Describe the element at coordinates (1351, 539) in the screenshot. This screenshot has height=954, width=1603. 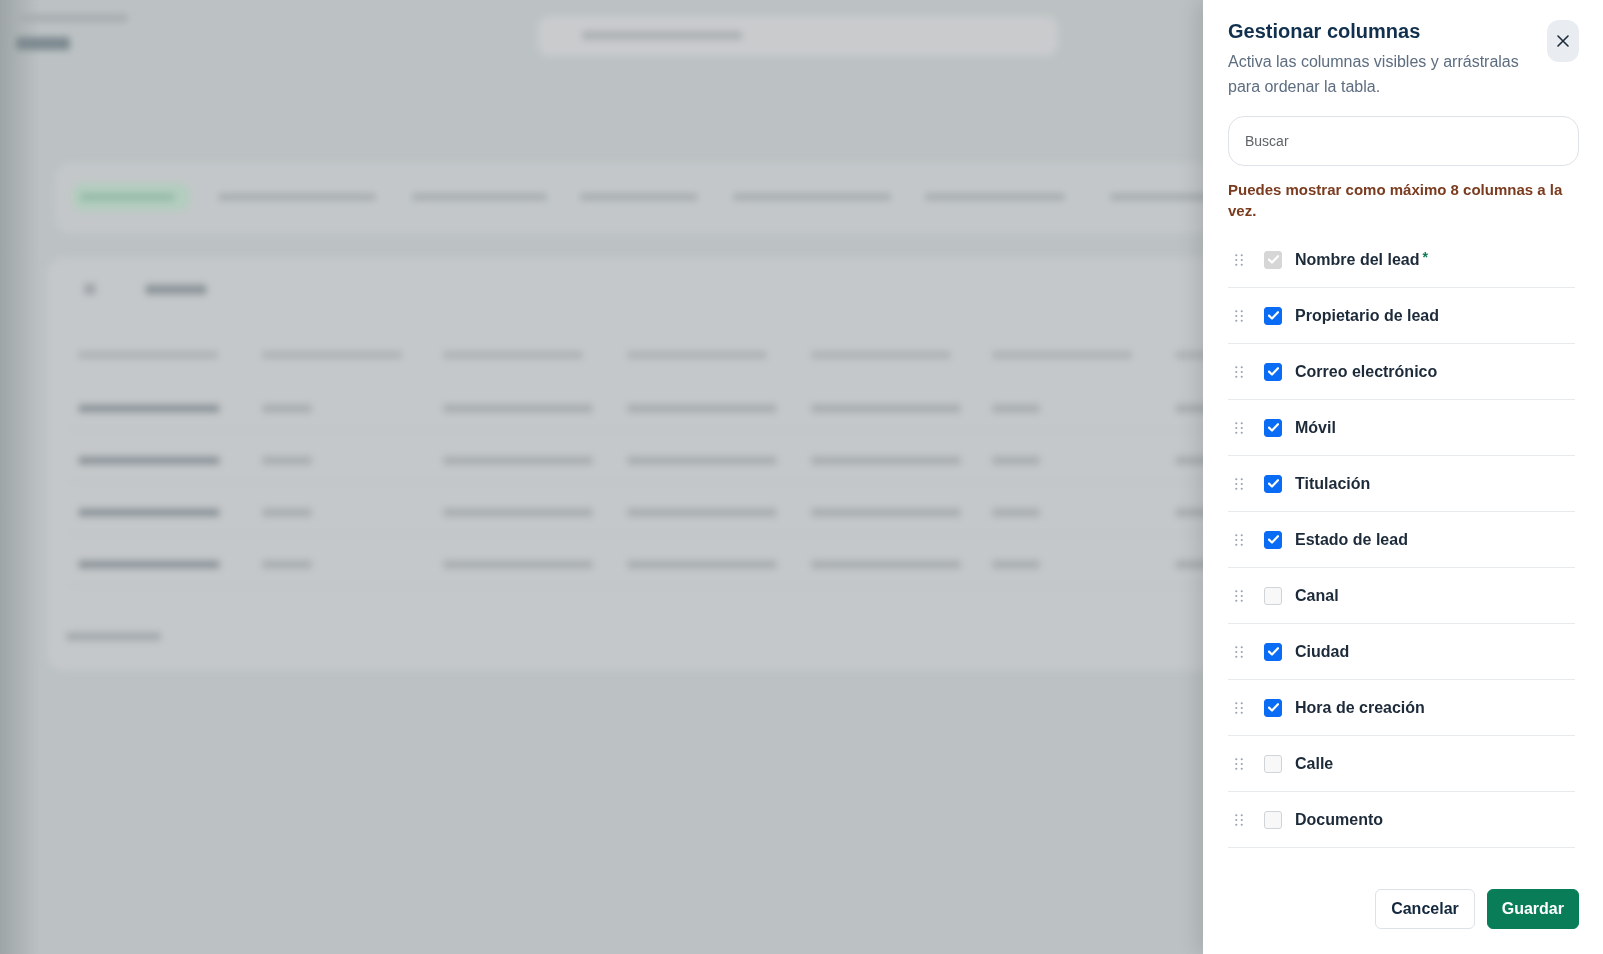
I see `column-label: Estado de lead` at that location.